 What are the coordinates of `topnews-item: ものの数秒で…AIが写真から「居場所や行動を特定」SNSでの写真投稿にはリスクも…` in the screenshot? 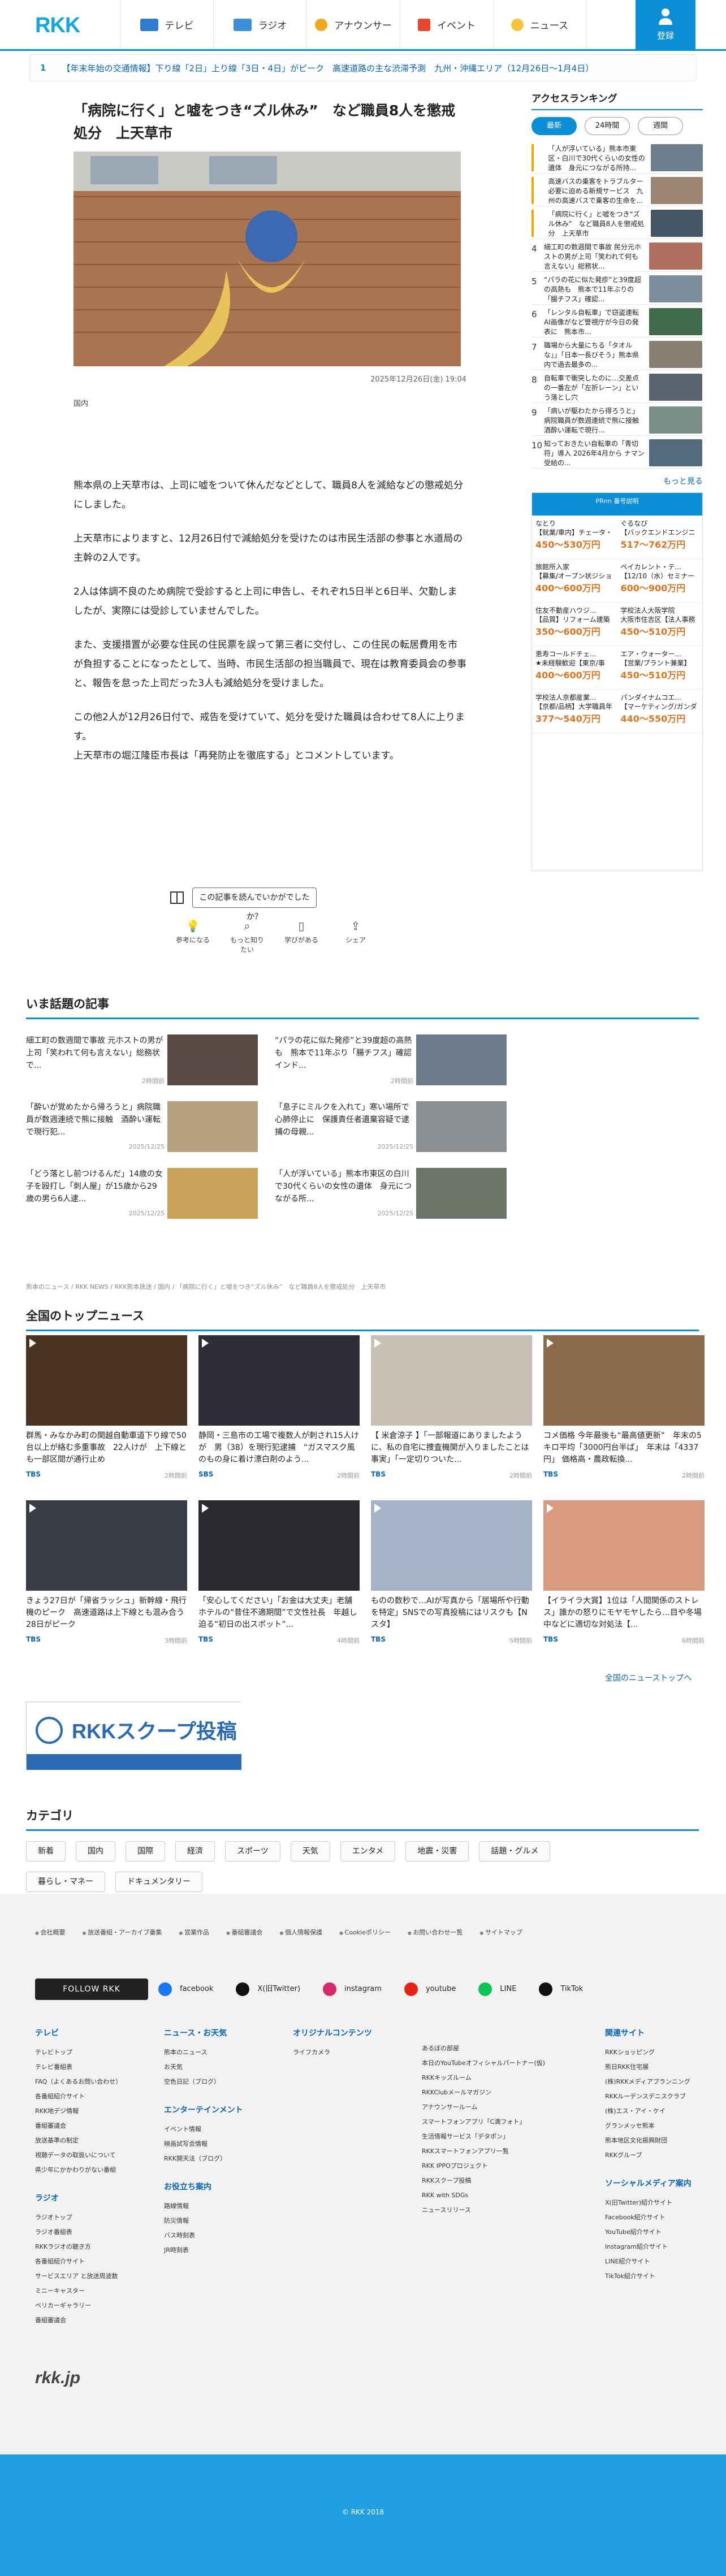 It's located at (452, 1576).